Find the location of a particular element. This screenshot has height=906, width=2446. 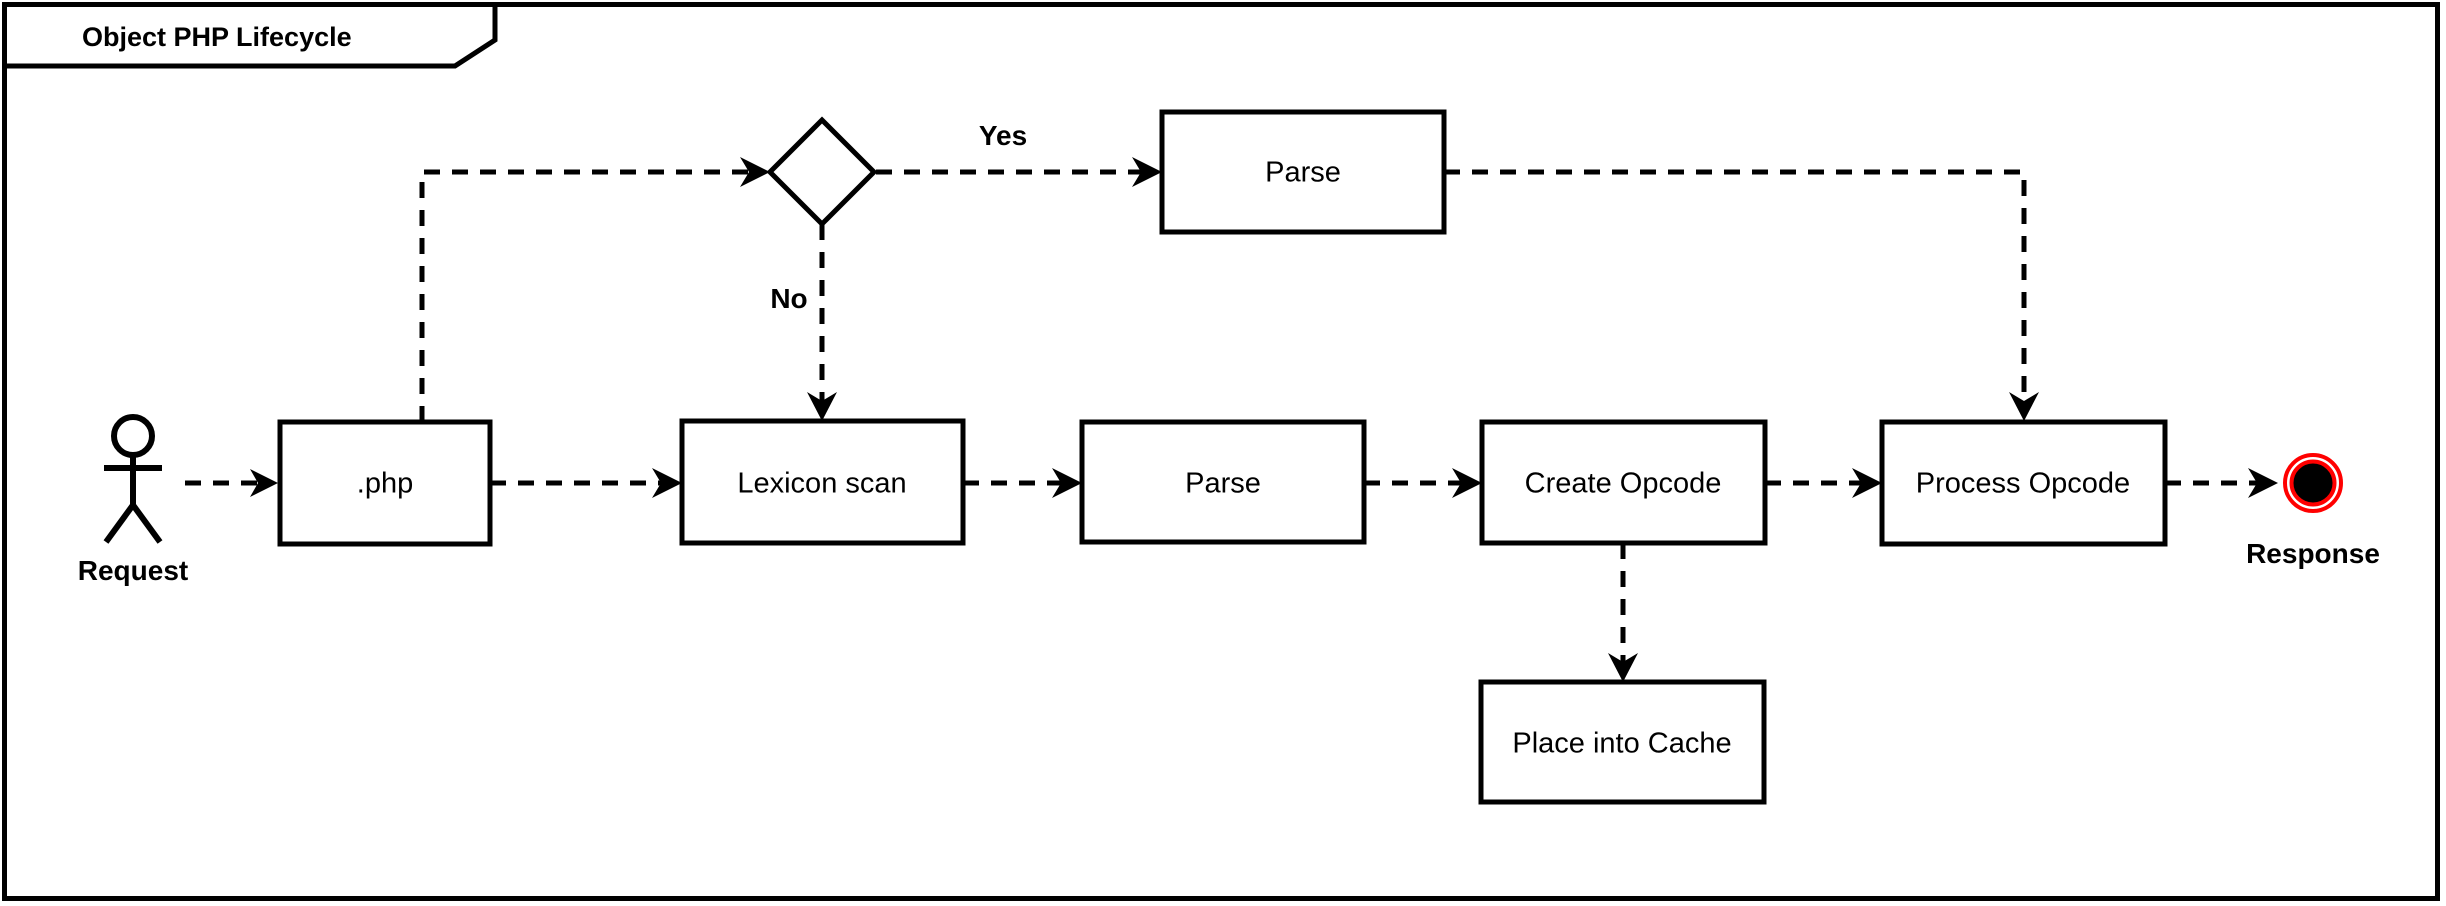

node-parse-main: Parse is located at coordinates (1223, 482).